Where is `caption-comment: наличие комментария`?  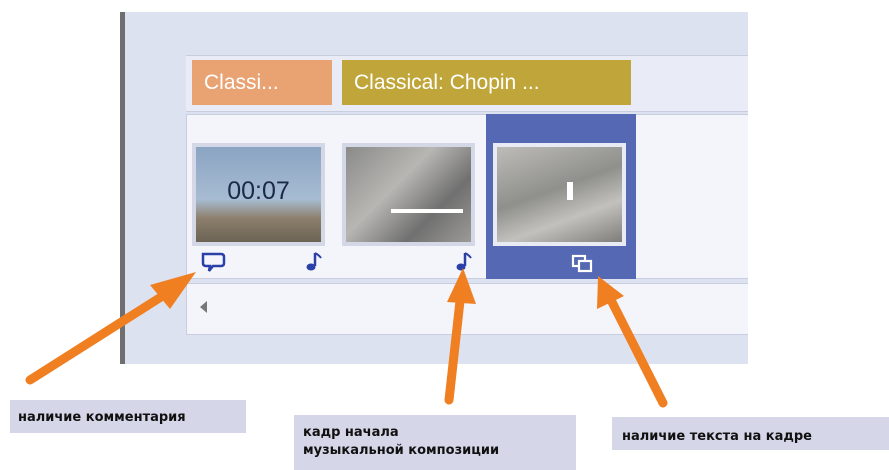 caption-comment: наличие комментария is located at coordinates (128, 416).